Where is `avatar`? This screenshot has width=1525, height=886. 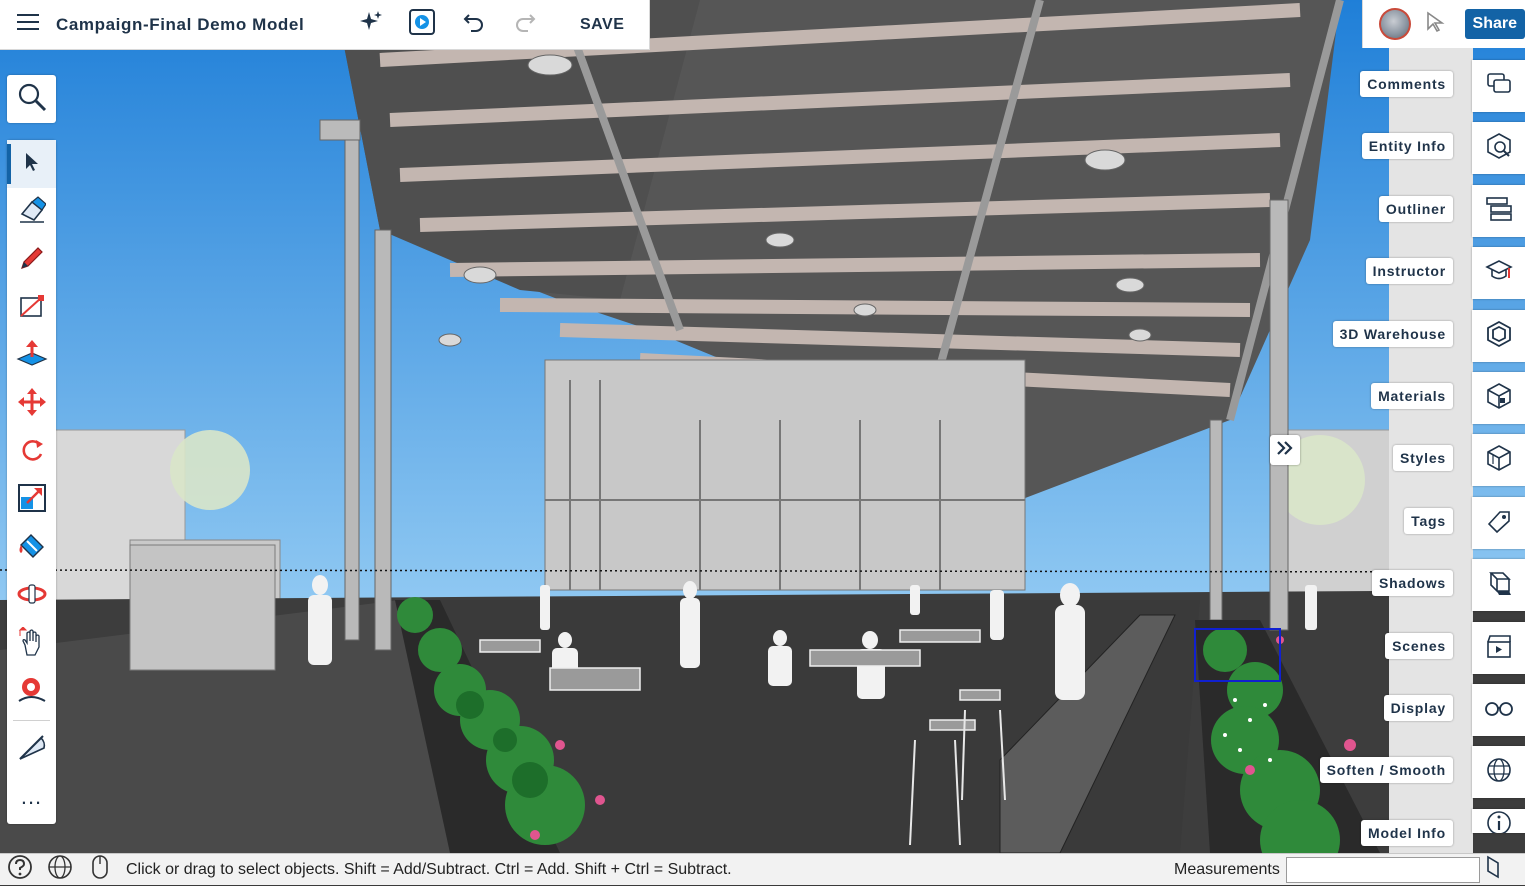 avatar is located at coordinates (1395, 24).